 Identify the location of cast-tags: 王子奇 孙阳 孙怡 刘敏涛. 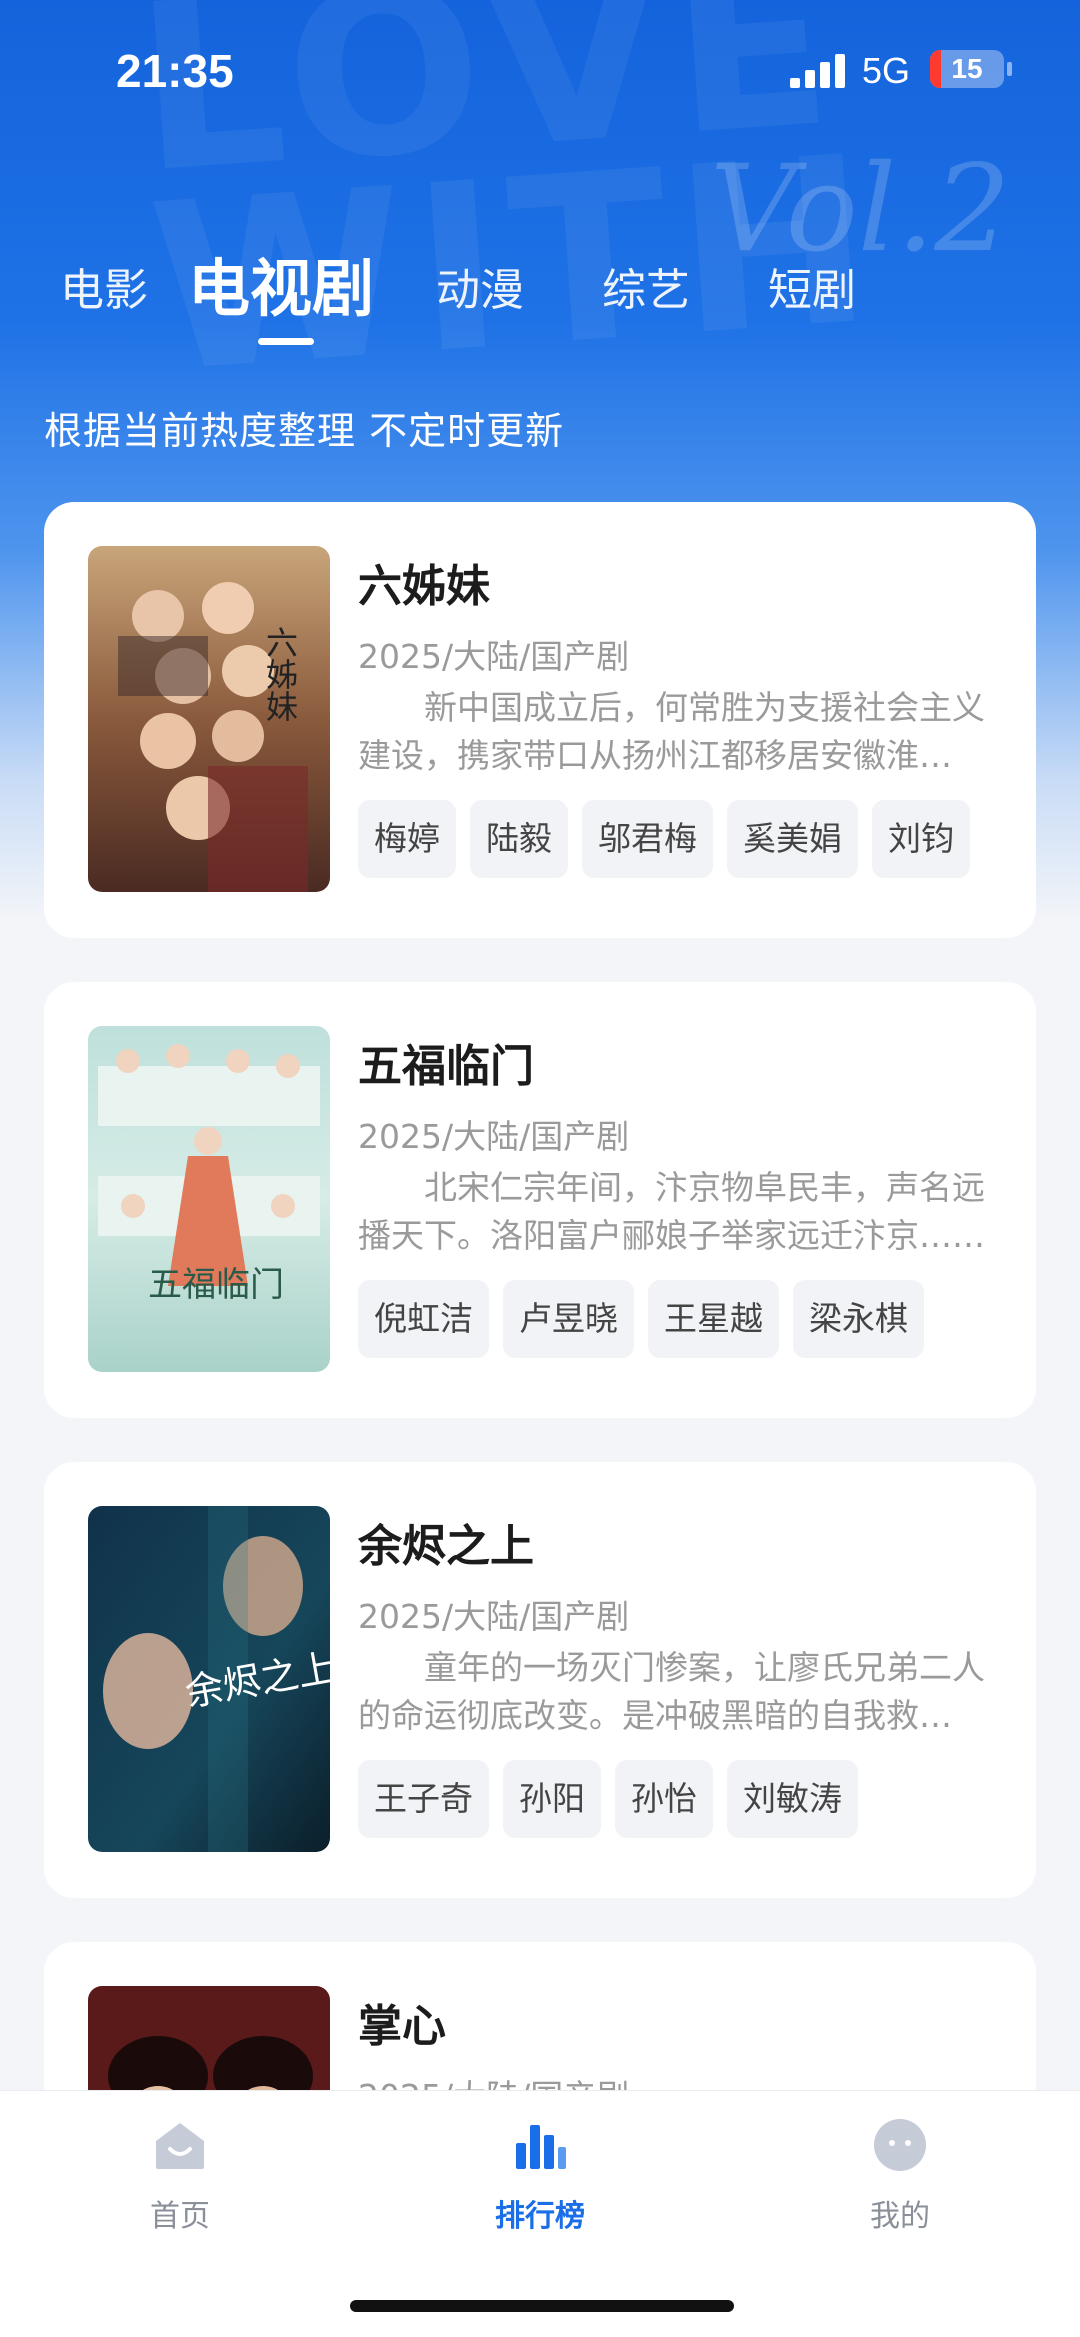
(688, 1800).